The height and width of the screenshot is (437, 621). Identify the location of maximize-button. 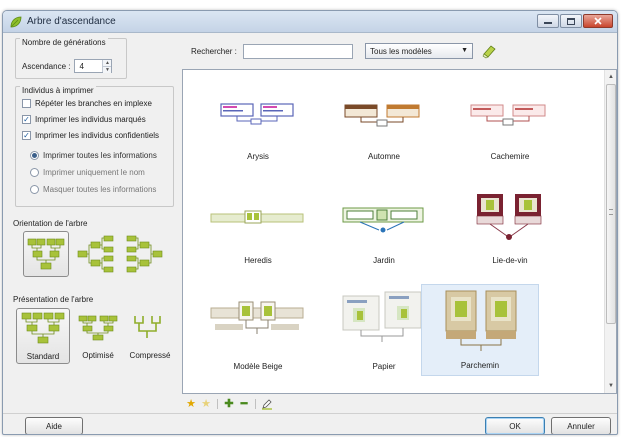
(571, 21).